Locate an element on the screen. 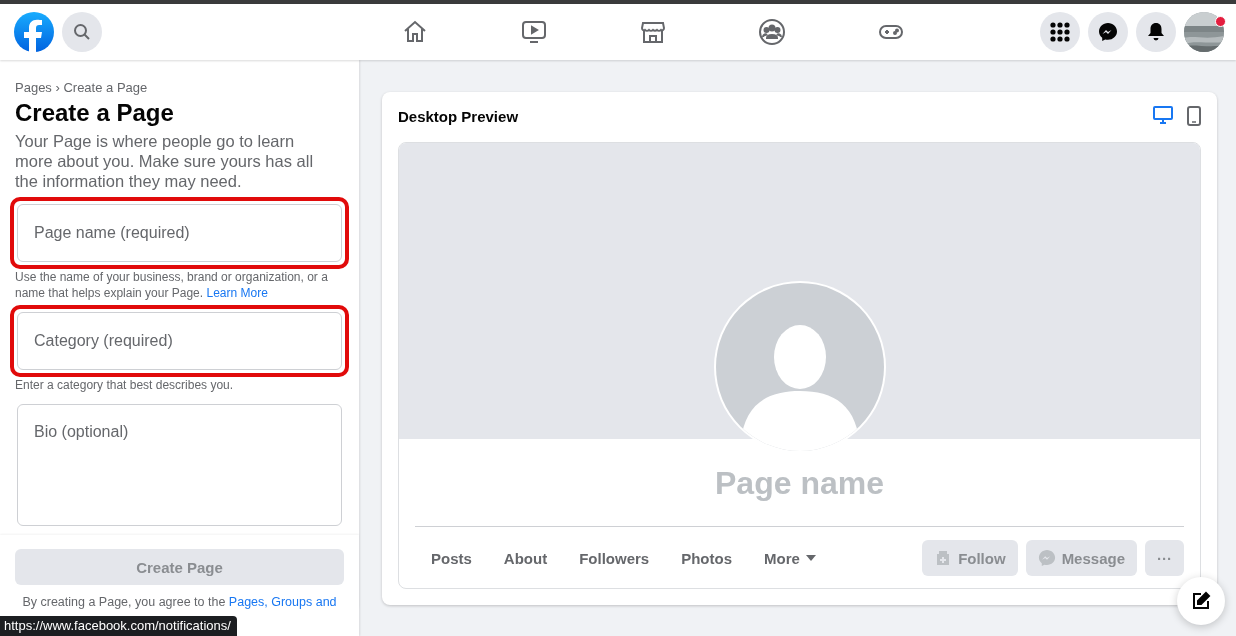 Image resolution: width=1236 pixels, height=636 pixels. profile-tab: More is located at coordinates (790, 558).